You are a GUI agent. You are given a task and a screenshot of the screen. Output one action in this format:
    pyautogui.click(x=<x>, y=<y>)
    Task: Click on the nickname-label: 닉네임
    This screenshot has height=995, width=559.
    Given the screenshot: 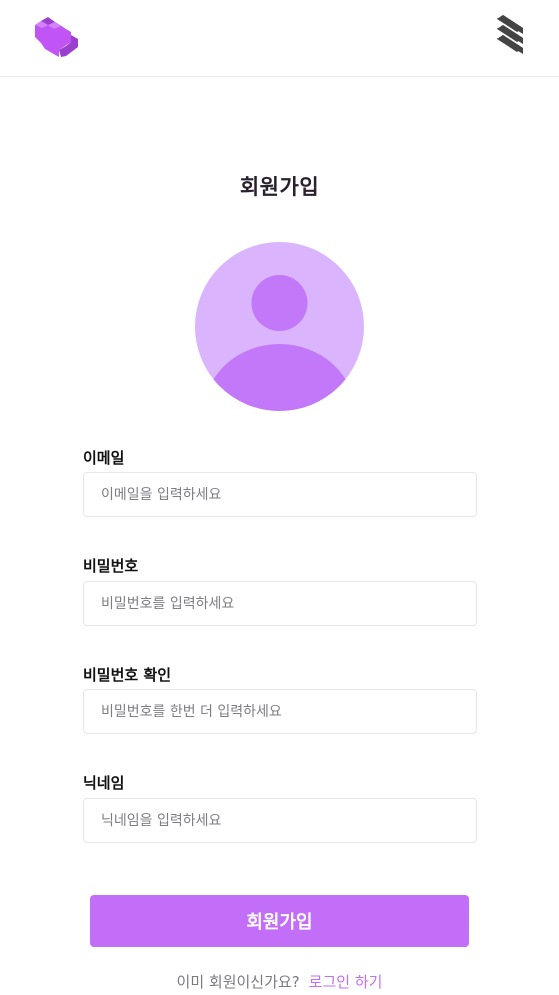 What is the action you would take?
    pyautogui.click(x=104, y=783)
    